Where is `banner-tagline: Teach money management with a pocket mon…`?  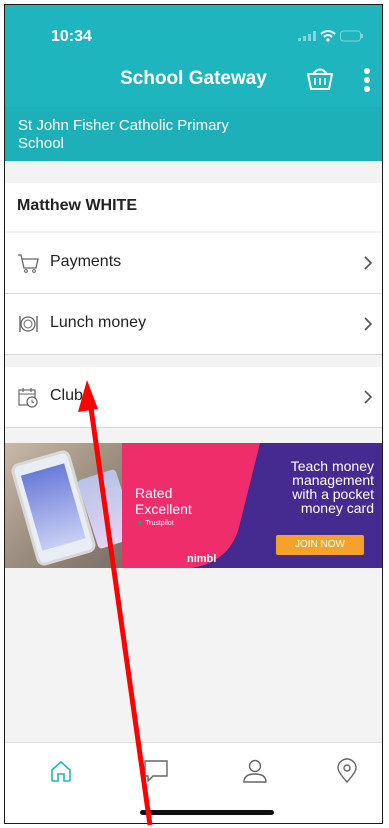 banner-tagline: Teach money management with a pocket mon… is located at coordinates (314, 487).